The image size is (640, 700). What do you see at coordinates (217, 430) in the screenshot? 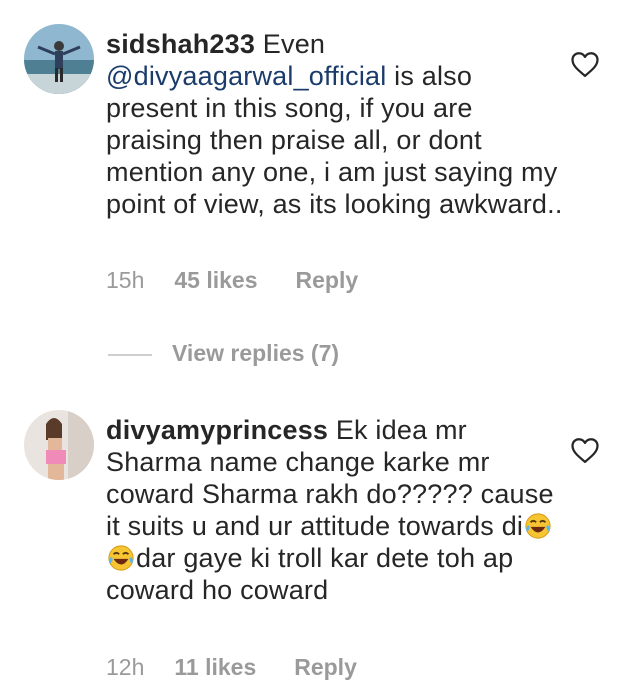
I see `comment-username: divyamyprincess` at bounding box center [217, 430].